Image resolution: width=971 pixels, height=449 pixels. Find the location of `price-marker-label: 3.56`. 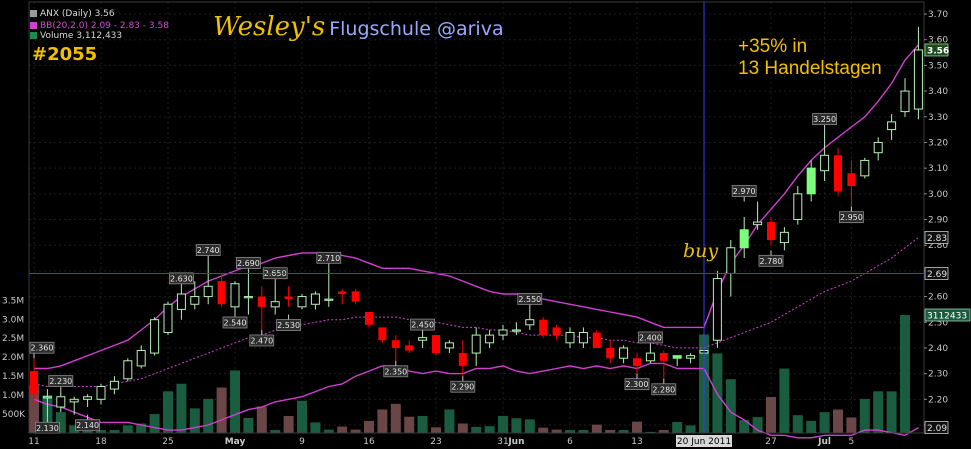

price-marker-label: 3.56 is located at coordinates (938, 51).